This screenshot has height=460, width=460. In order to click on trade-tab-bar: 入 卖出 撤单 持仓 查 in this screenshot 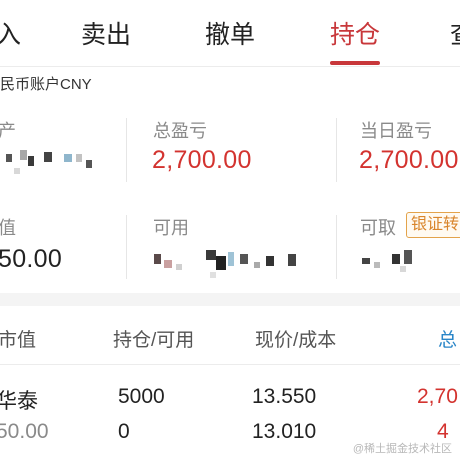, I will do `click(230, 33)`.